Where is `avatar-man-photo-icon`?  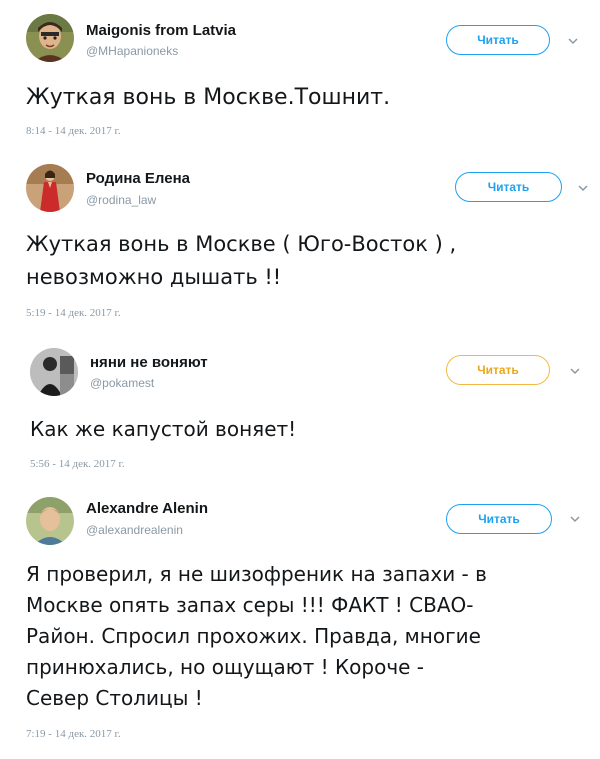
avatar-man-photo-icon is located at coordinates (50, 521).